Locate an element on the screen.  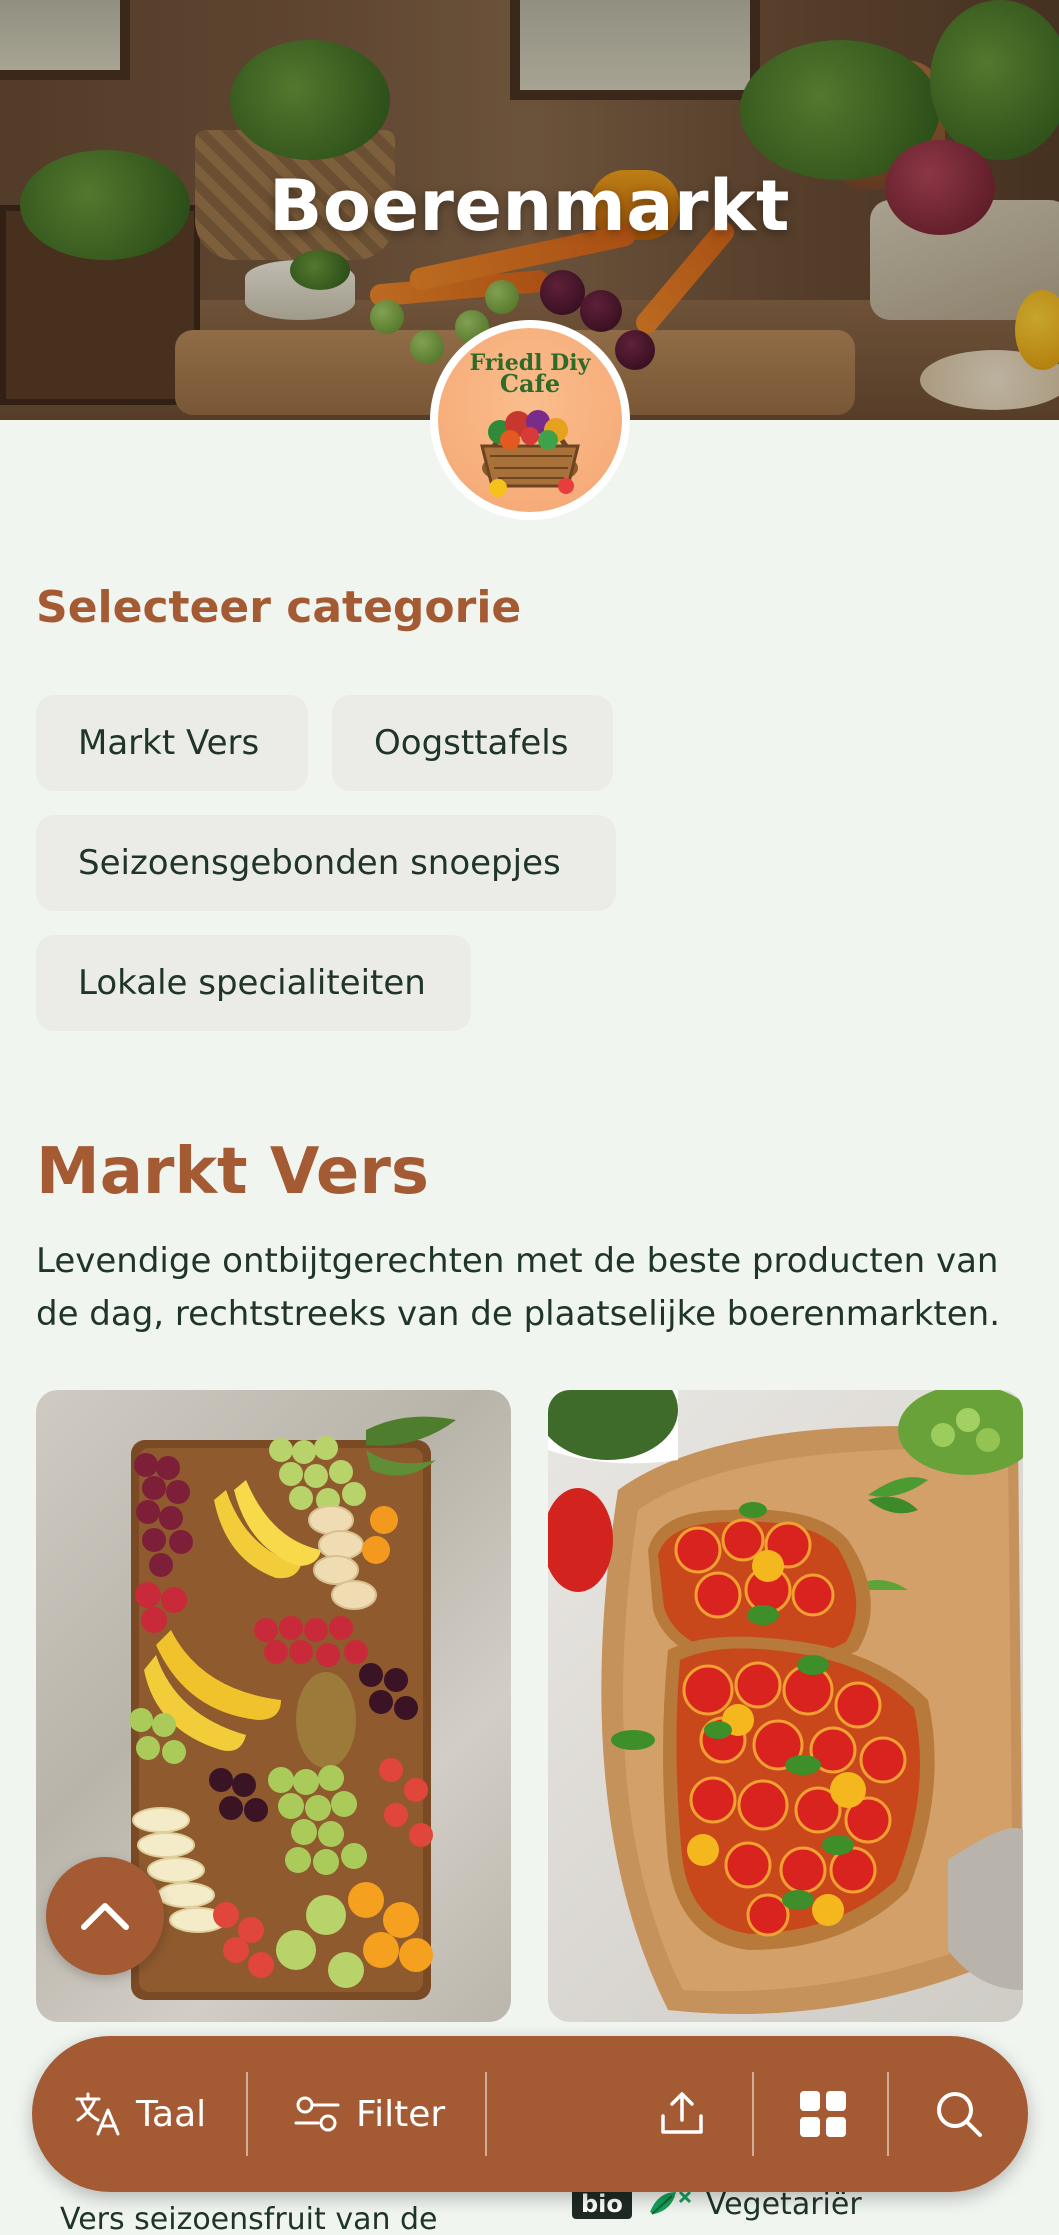
chevron-up-icon is located at coordinates (105, 1916).